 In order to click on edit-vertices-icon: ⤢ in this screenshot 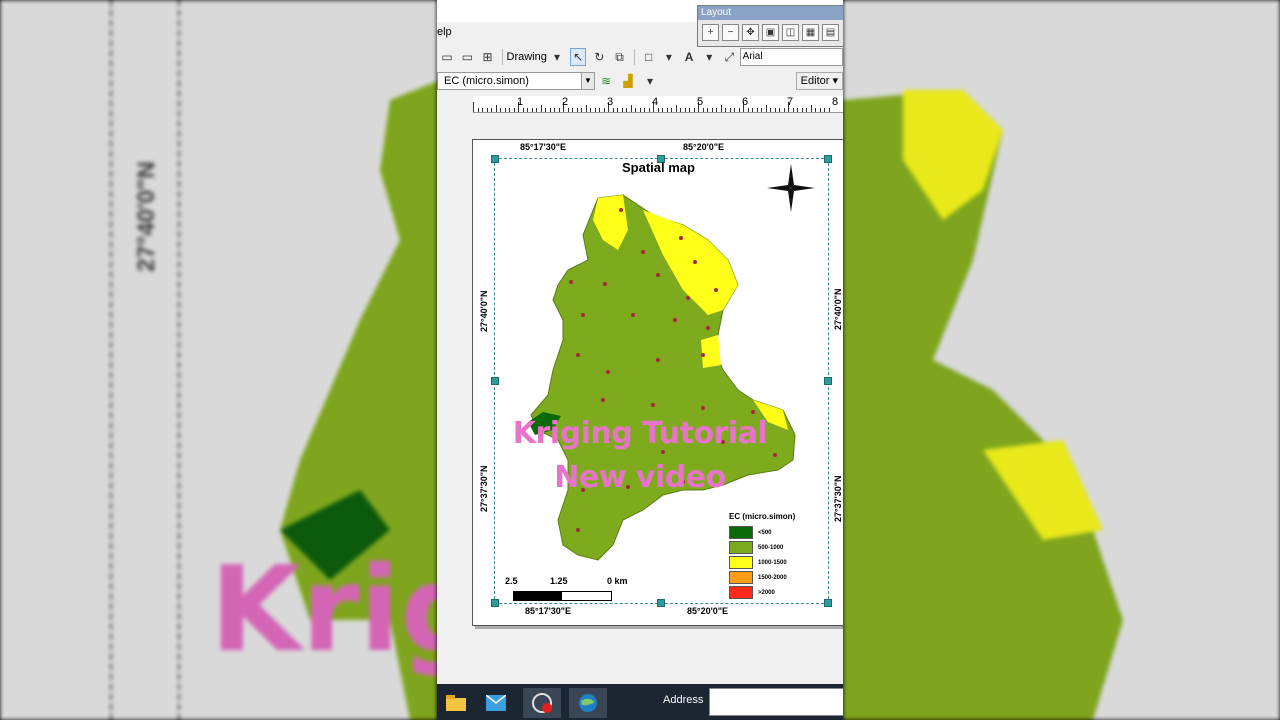, I will do `click(729, 57)`.